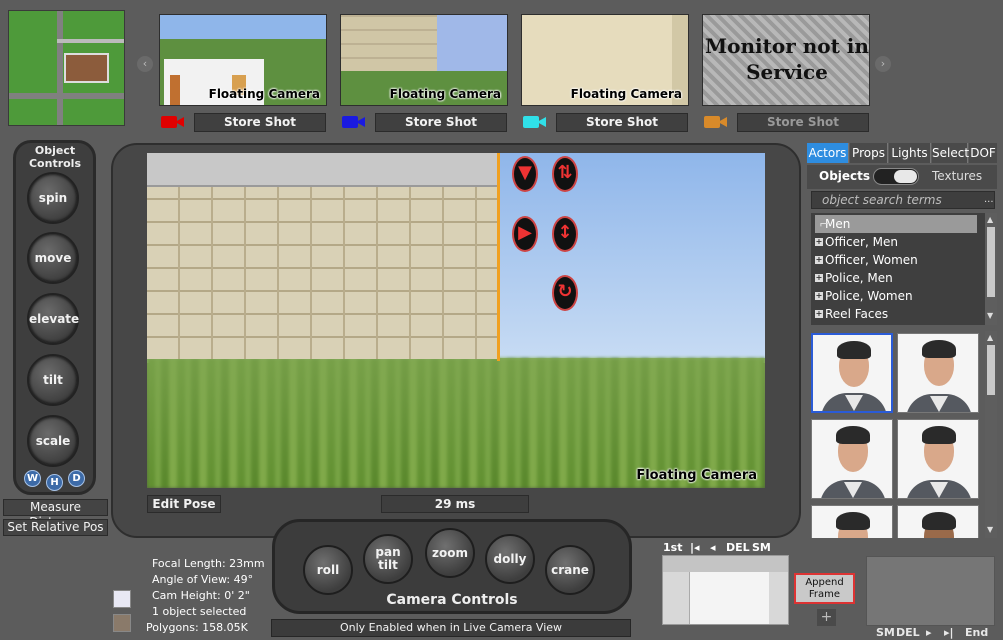  I want to click on actor-thumbnail-grid, so click(895, 434).